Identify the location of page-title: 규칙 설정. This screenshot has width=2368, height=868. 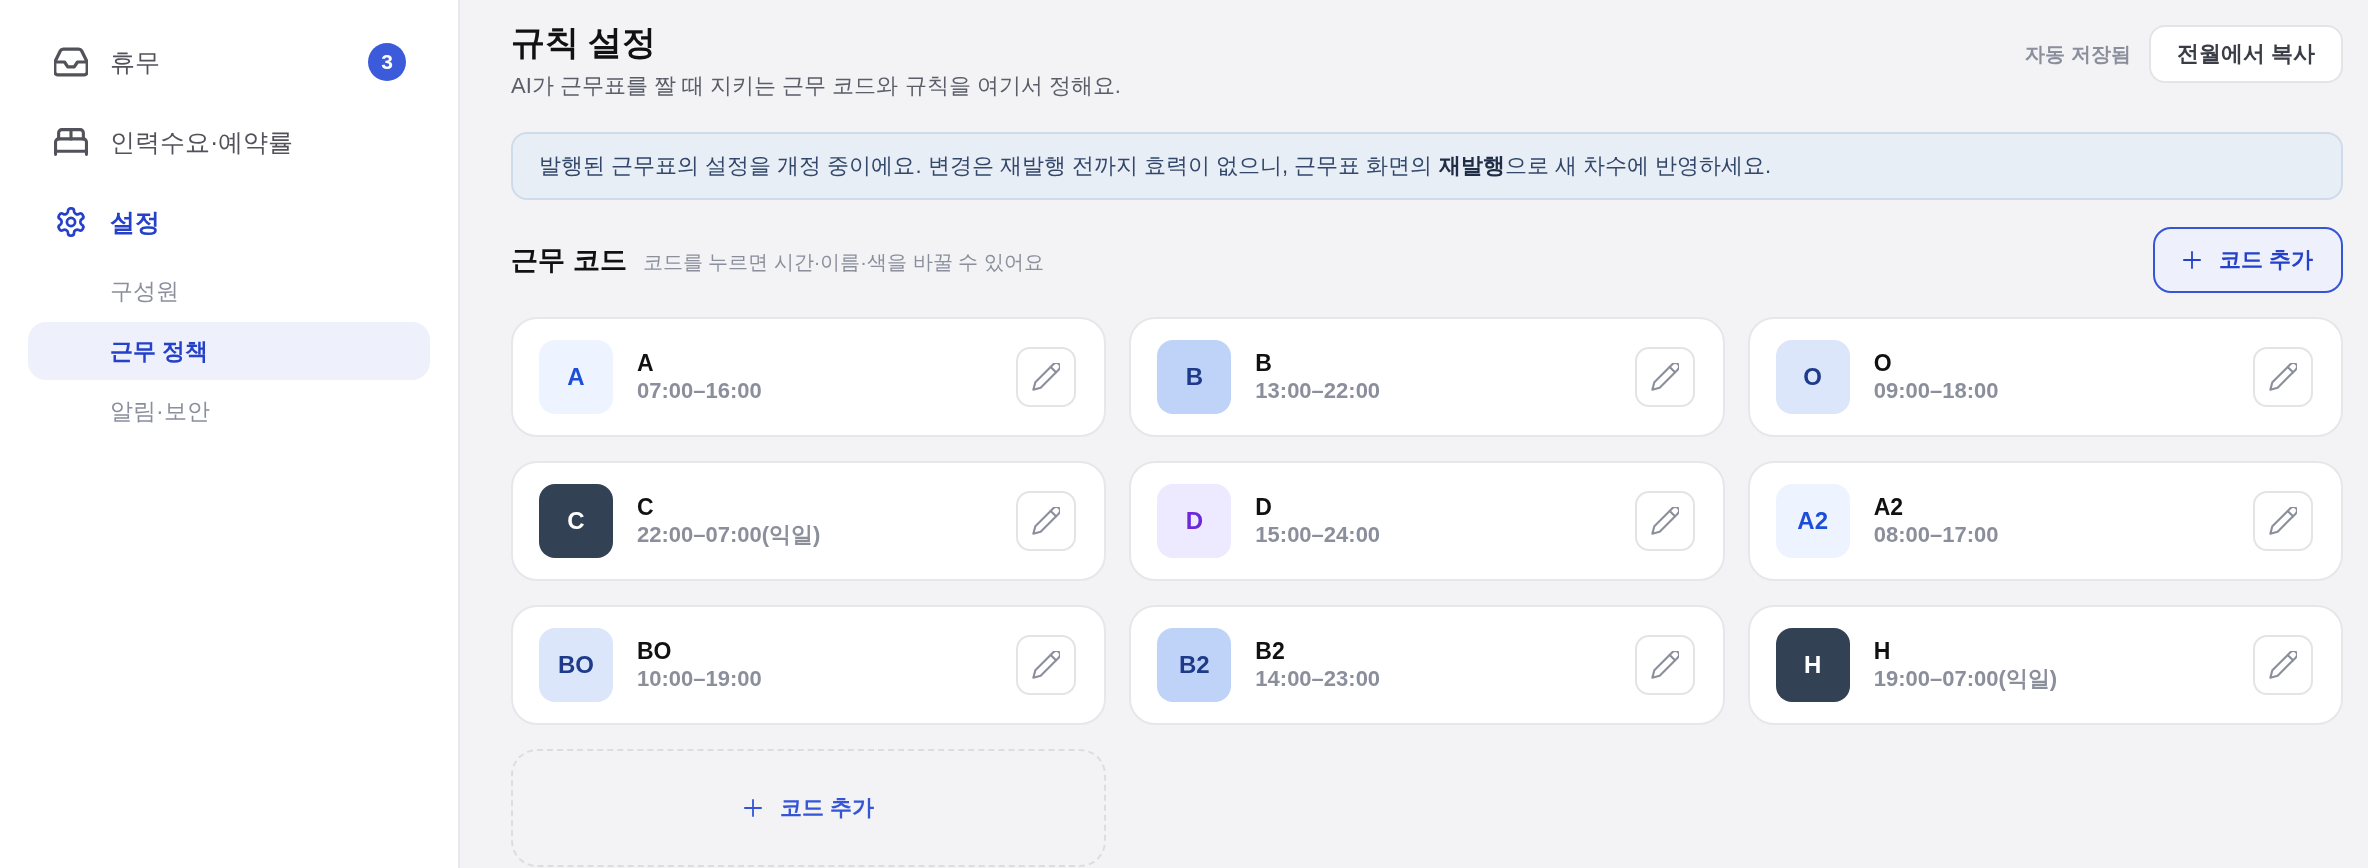
(584, 42).